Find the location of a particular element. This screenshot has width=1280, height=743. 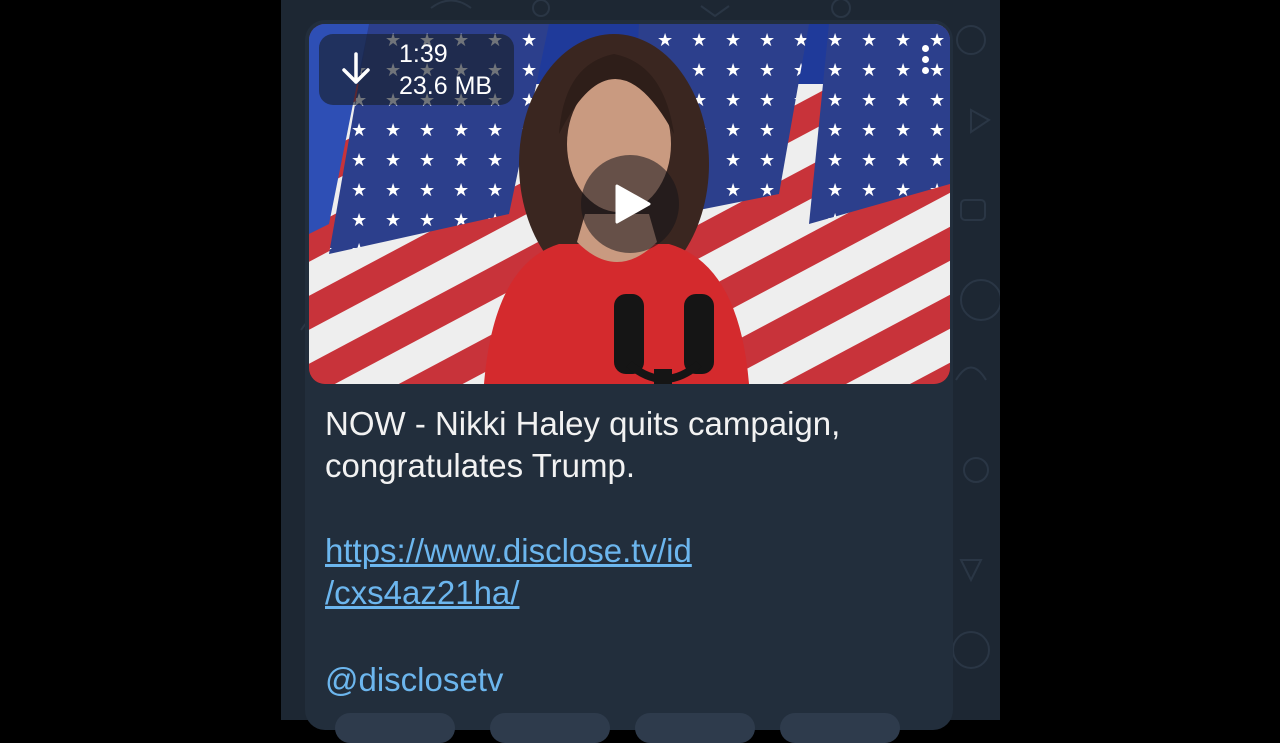

play-button is located at coordinates (630, 204).